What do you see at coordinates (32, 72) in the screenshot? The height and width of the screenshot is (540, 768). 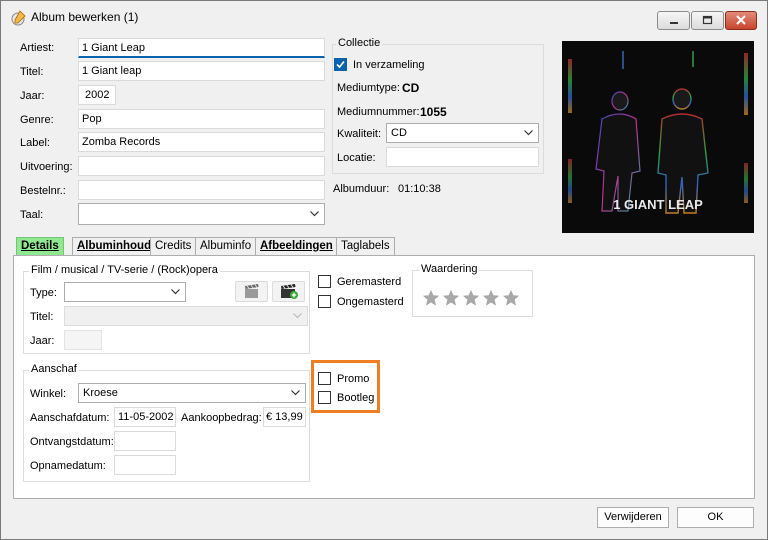 I see `titel-label: Titel:` at bounding box center [32, 72].